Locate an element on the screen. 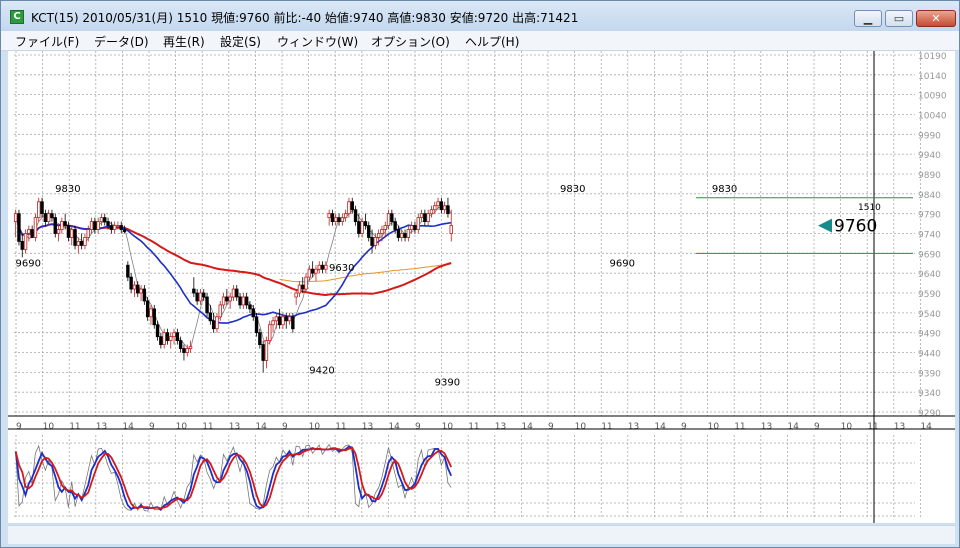 The width and height of the screenshot is (960, 548). y-tick-label: 9490 is located at coordinates (929, 335).